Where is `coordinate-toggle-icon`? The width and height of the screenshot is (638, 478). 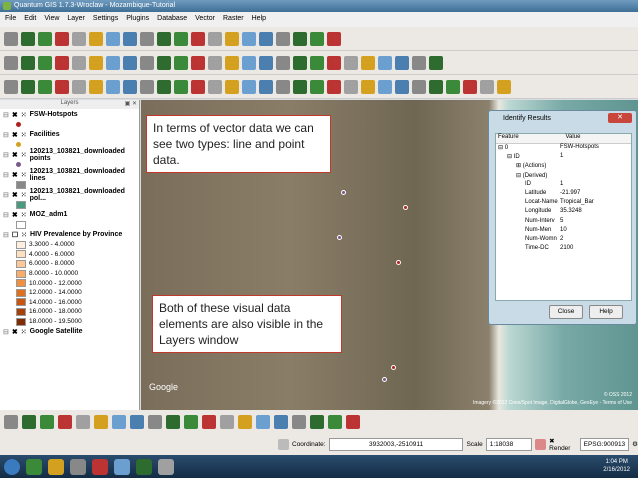
coordinate-toggle-icon is located at coordinates (283, 444).